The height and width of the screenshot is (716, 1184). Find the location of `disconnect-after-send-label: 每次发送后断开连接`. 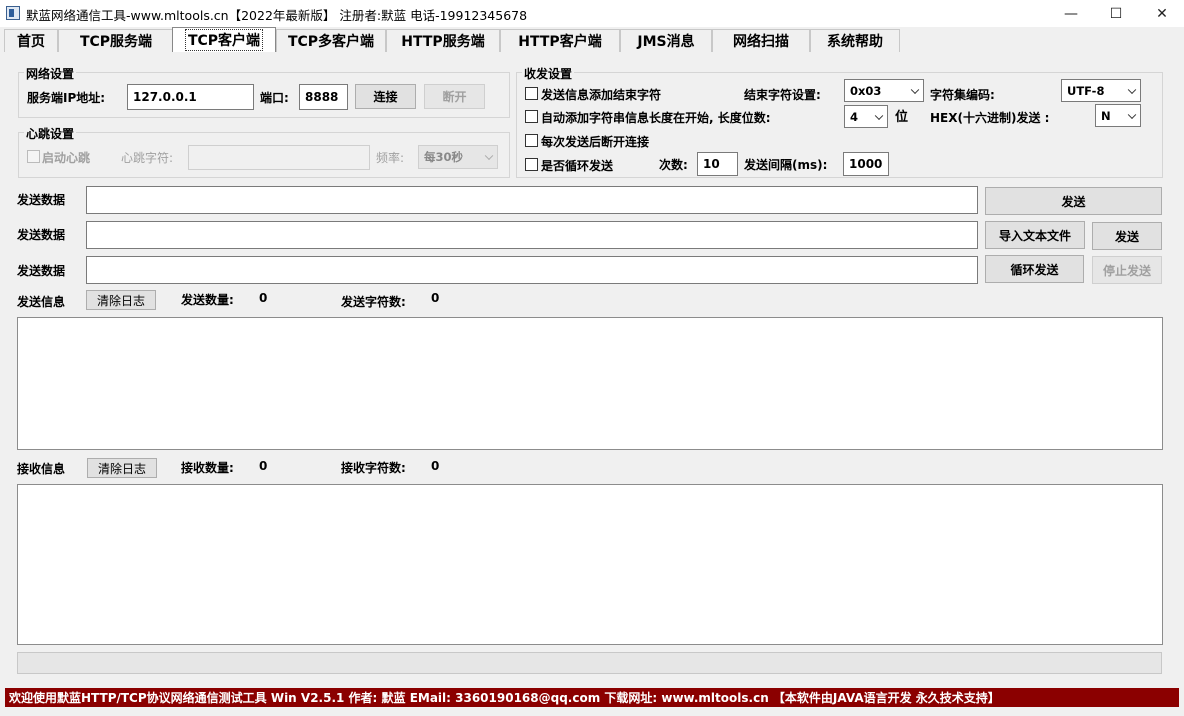

disconnect-after-send-label: 每次发送后断开连接 is located at coordinates (595, 142).